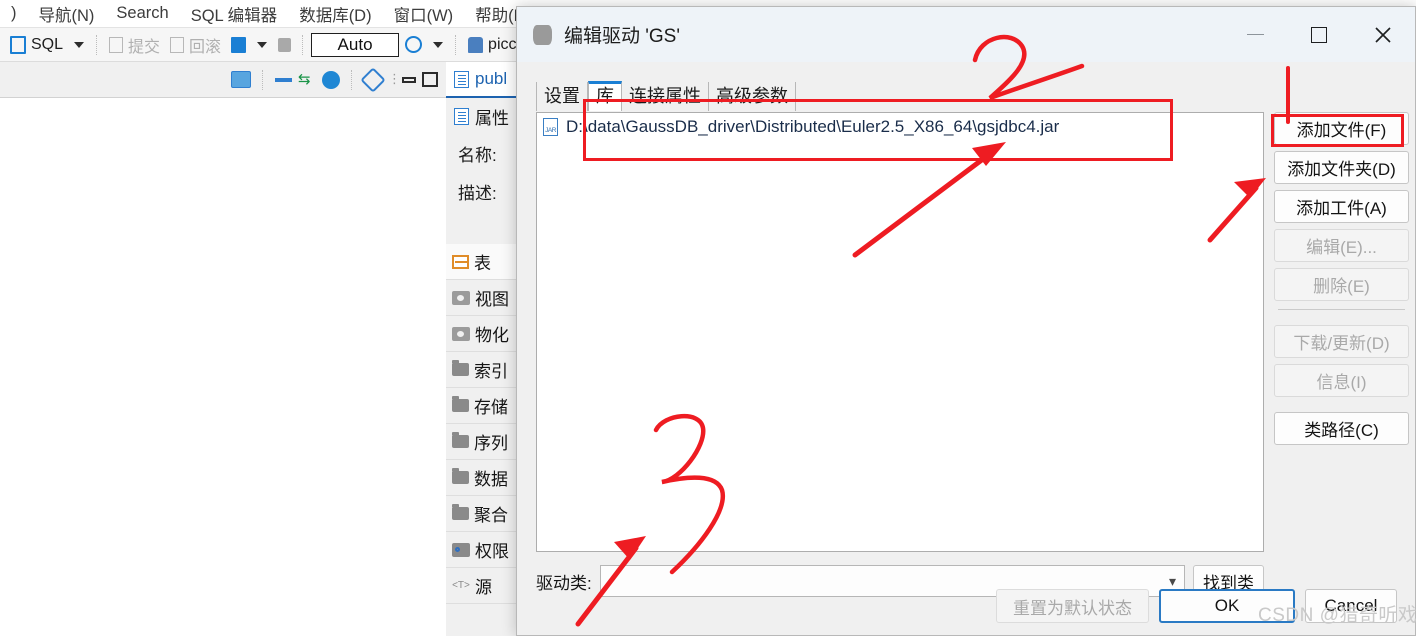 The image size is (1416, 636). I want to click on editor-toolbar: ⇆ ⋮, so click(223, 80).